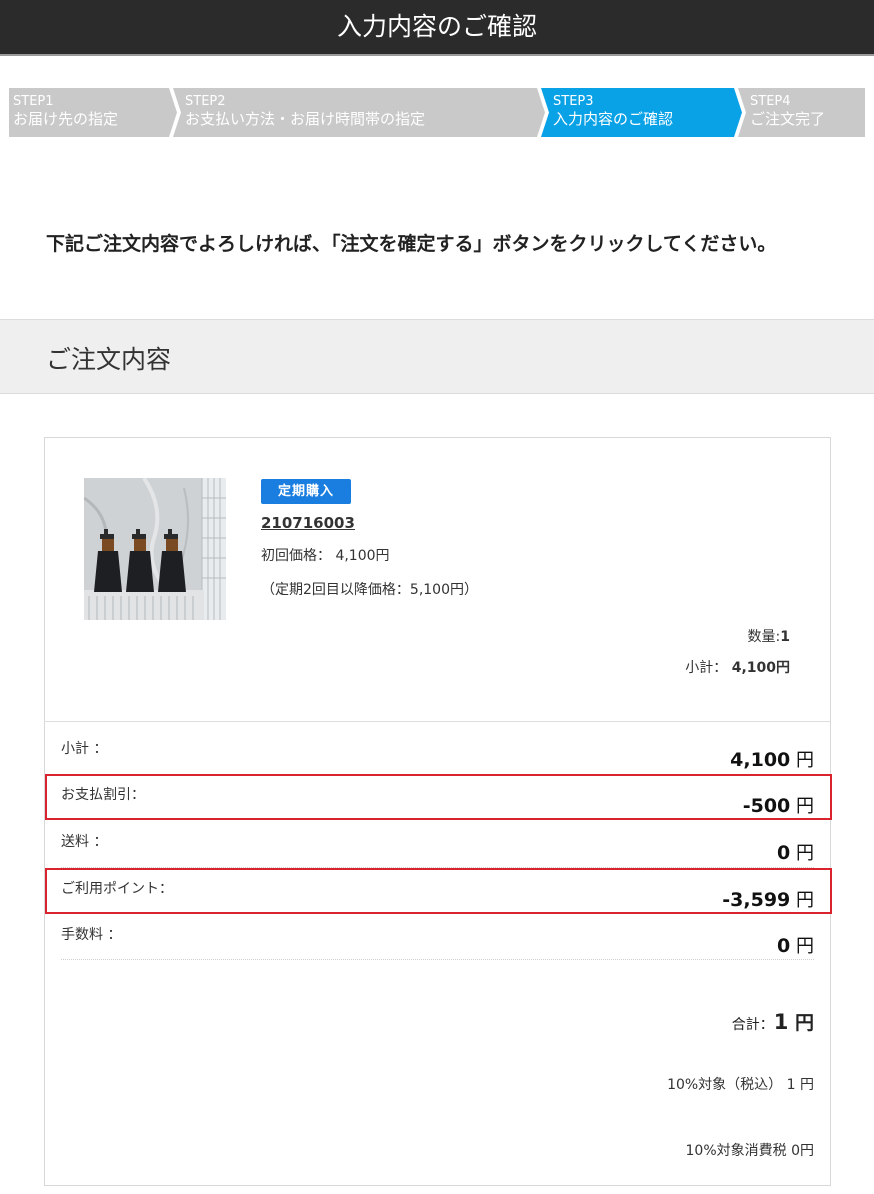 The image size is (874, 1194). I want to click on tax-inclusive-line: 10%対象（税込） 1 円, so click(740, 1085).